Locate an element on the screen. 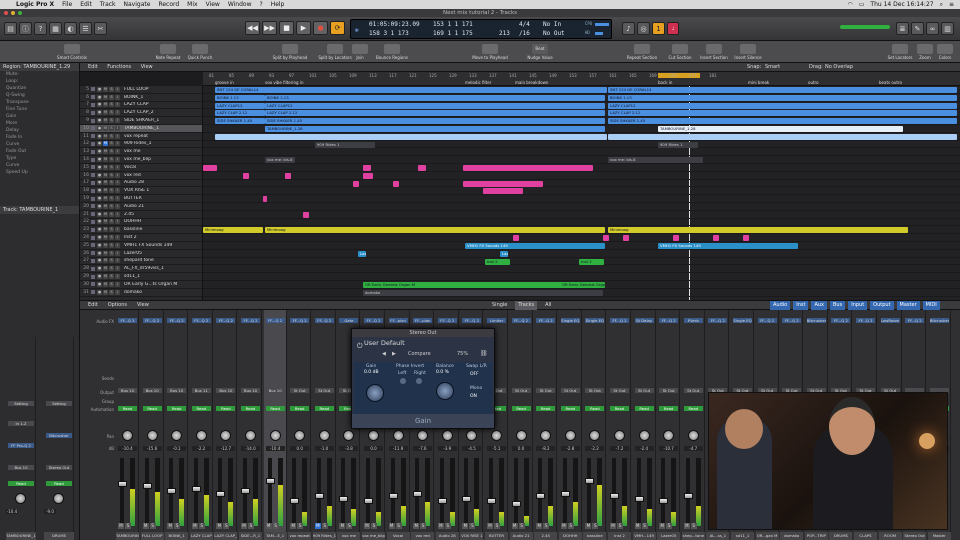  menu-track: Track is located at coordinates (108, 4).